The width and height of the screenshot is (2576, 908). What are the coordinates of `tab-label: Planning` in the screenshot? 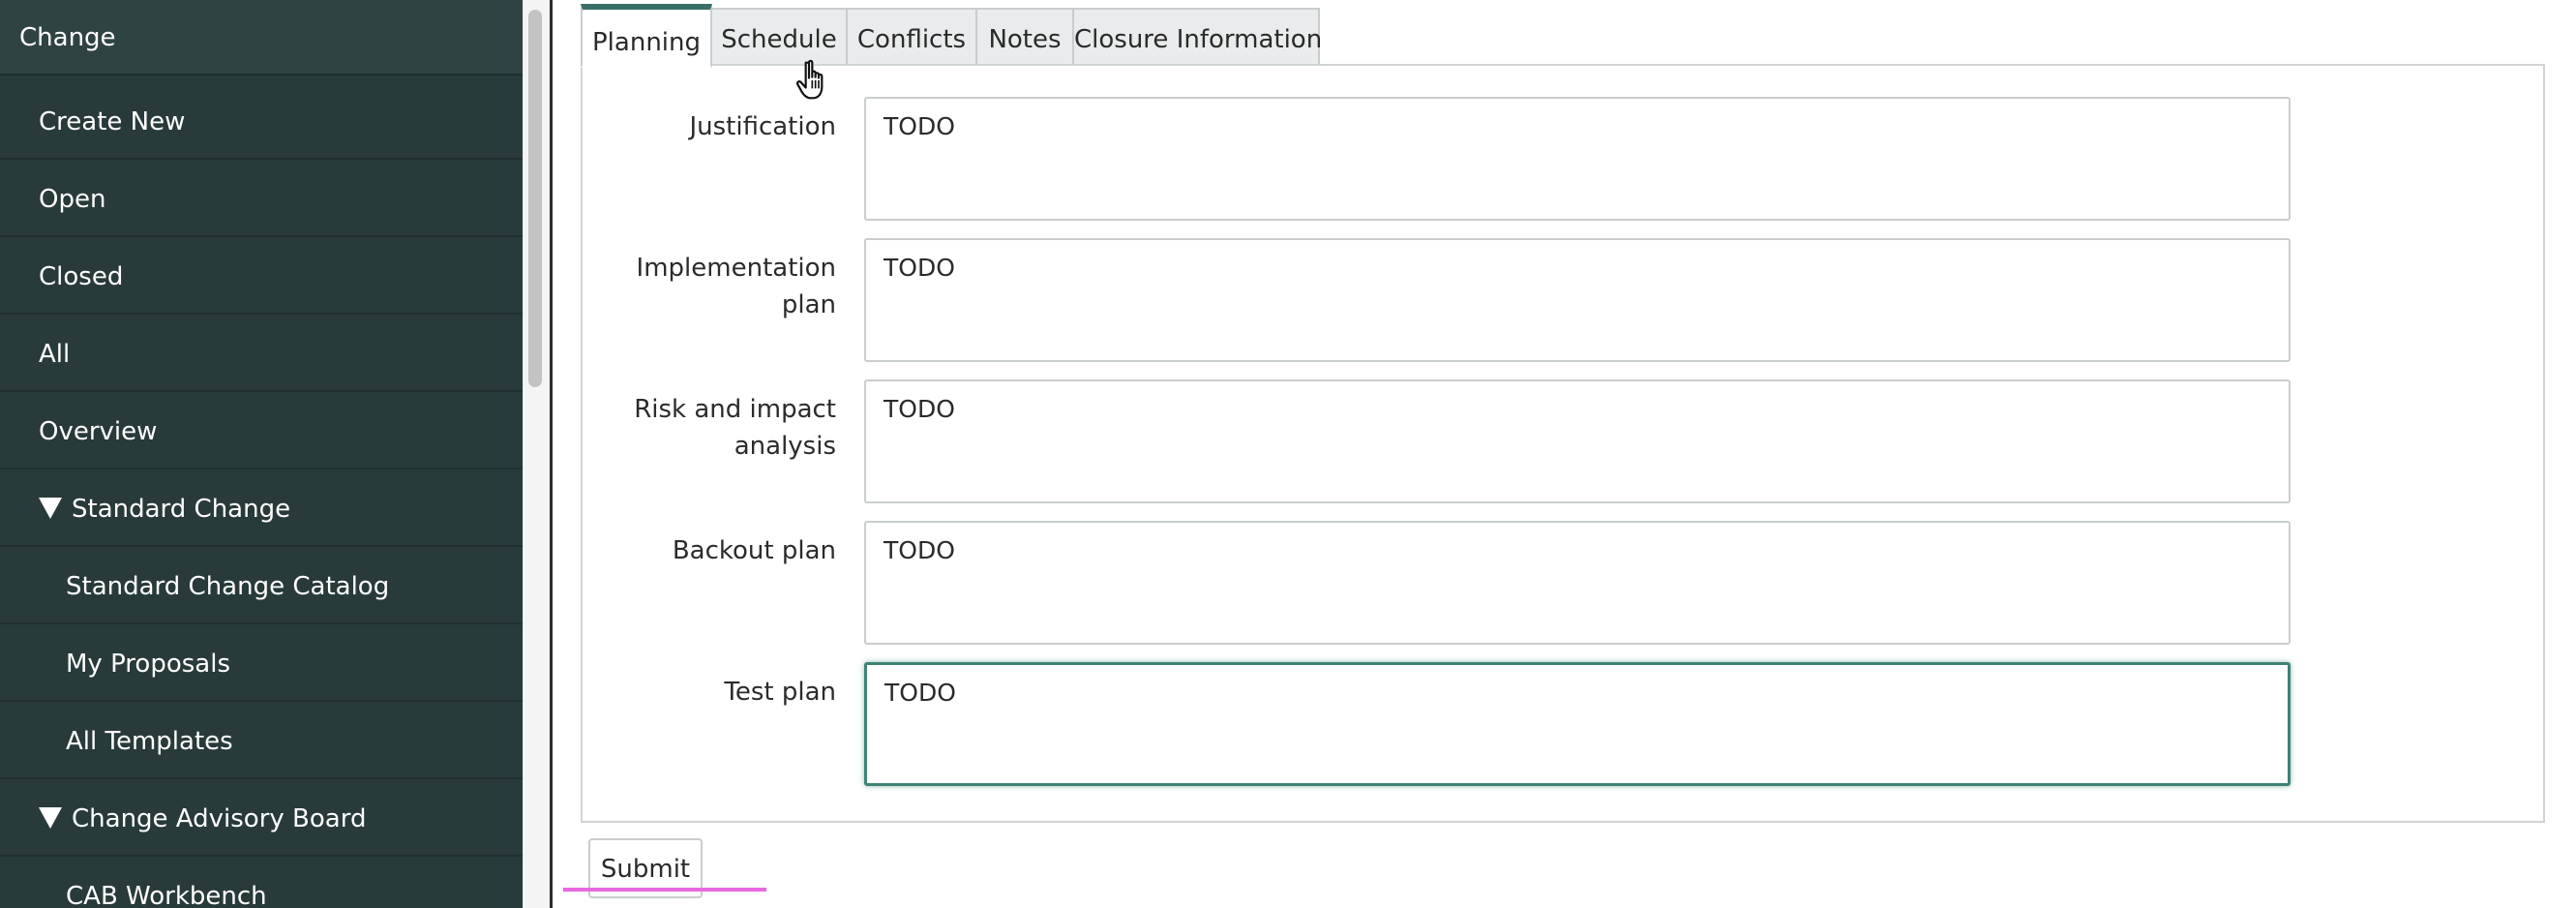 It's located at (646, 42).